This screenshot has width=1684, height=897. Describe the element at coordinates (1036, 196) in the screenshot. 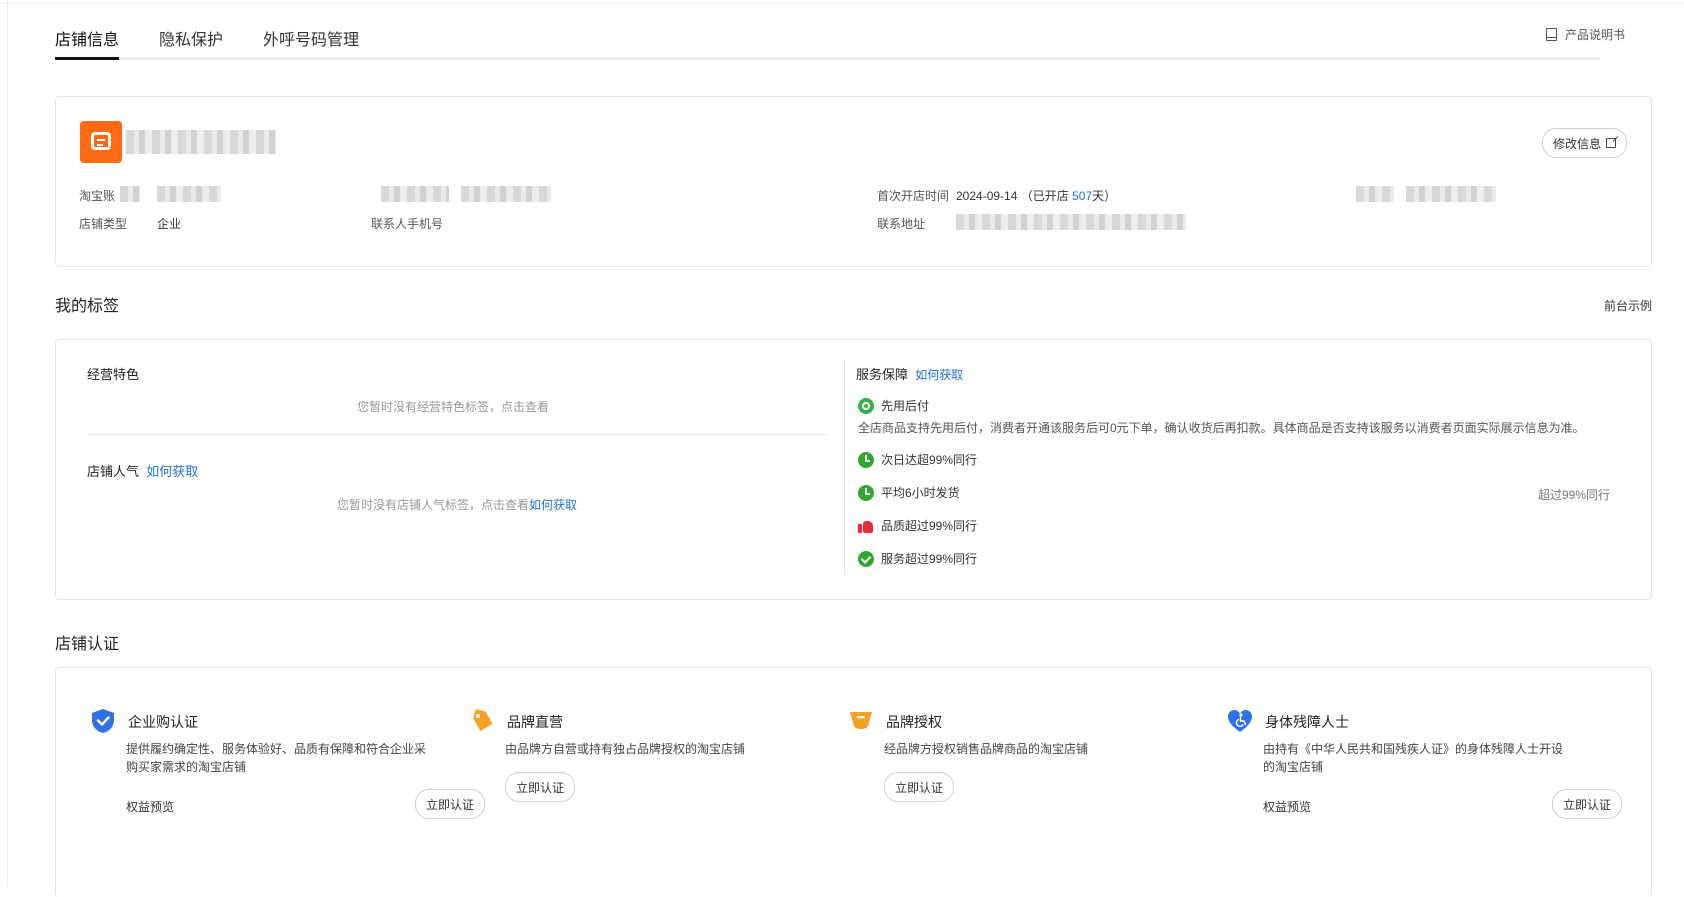

I see `first-open-value: 2024-09-14 （已开店 507天）` at that location.